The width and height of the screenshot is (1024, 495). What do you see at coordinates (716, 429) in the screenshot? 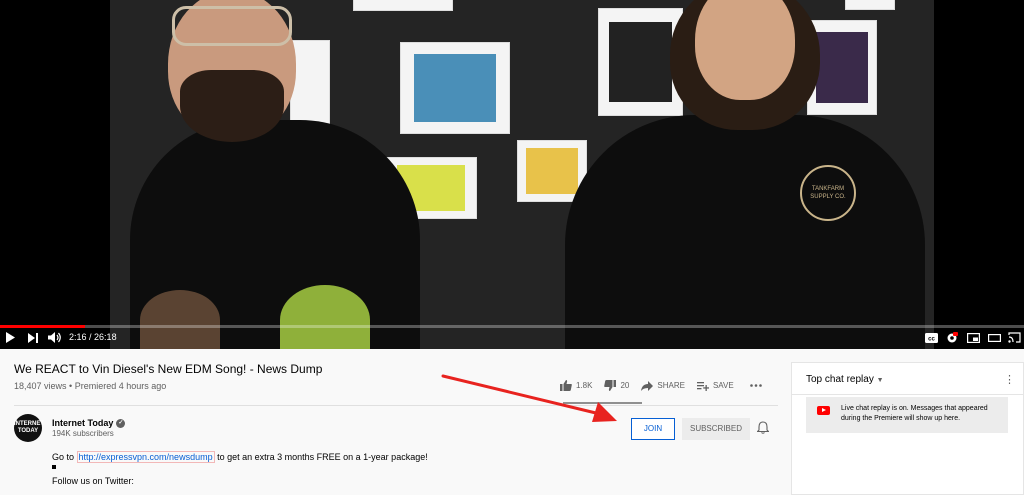
I see `subscribed-button: SUBSCRIBED` at bounding box center [716, 429].